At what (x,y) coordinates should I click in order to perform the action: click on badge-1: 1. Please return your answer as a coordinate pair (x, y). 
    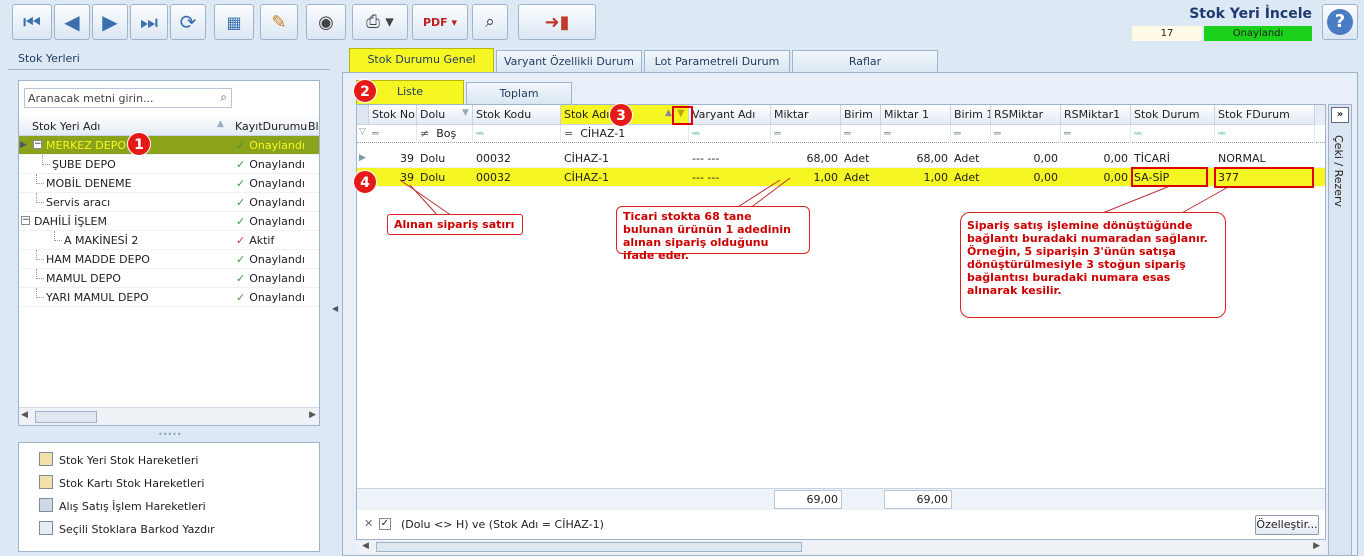
    Looking at the image, I should click on (139, 144).